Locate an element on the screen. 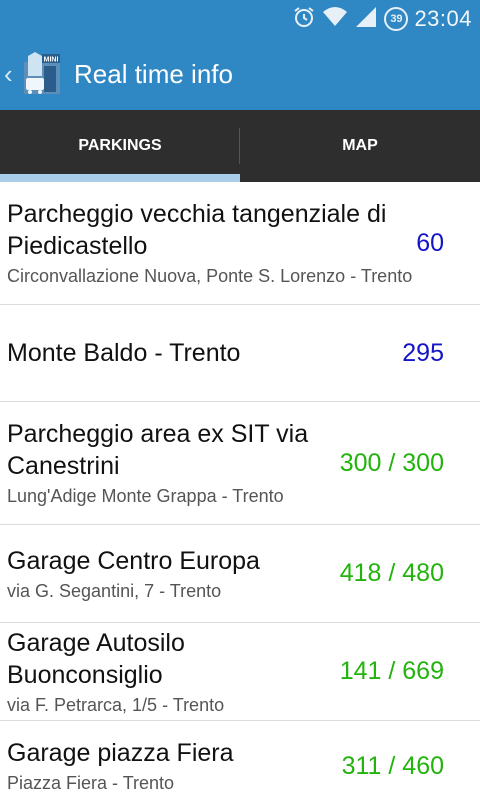 This screenshot has width=480, height=800. tab-parkings-label: PARKINGS is located at coordinates (120, 145).